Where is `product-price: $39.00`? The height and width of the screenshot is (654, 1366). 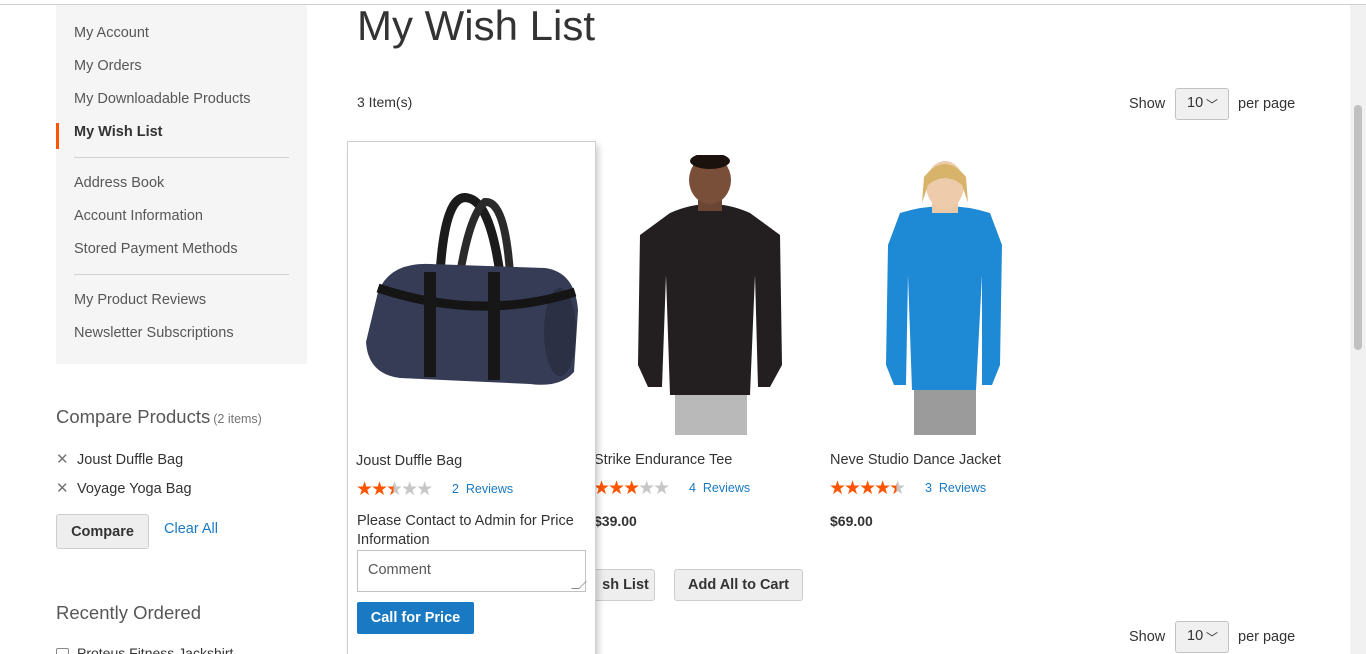 product-price: $39.00 is located at coordinates (615, 521).